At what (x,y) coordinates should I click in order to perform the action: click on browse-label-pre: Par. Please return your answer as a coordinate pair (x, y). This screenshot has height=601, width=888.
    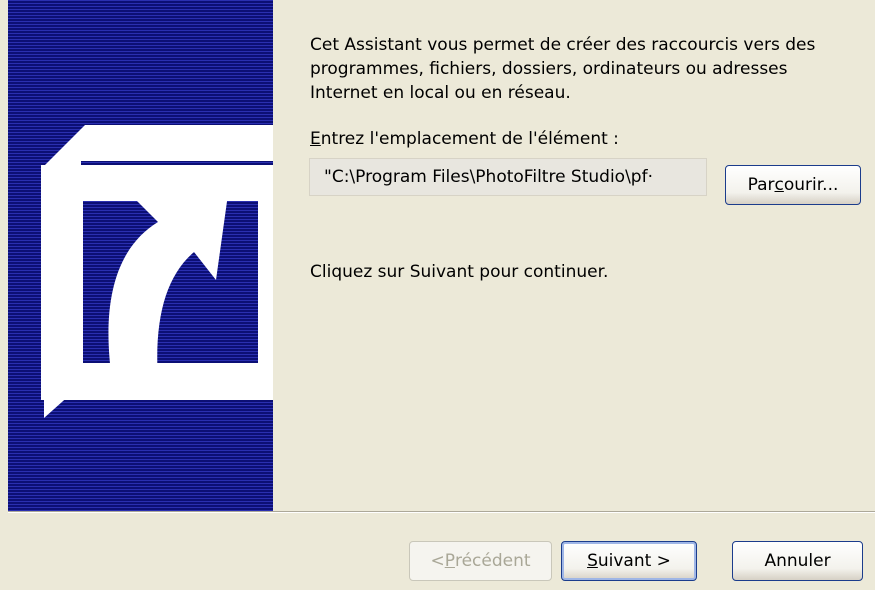
    Looking at the image, I should click on (761, 185).